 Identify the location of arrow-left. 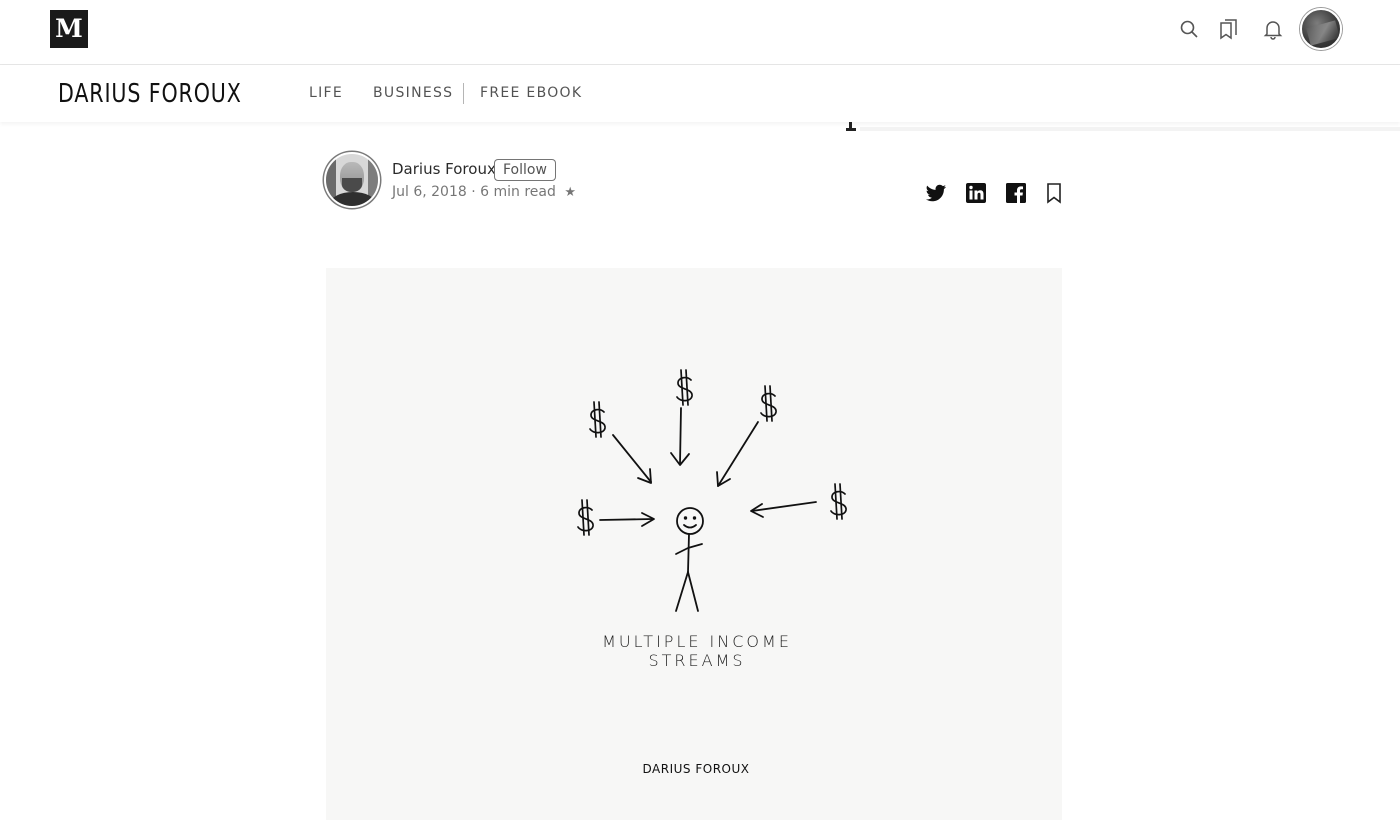
(627, 519).